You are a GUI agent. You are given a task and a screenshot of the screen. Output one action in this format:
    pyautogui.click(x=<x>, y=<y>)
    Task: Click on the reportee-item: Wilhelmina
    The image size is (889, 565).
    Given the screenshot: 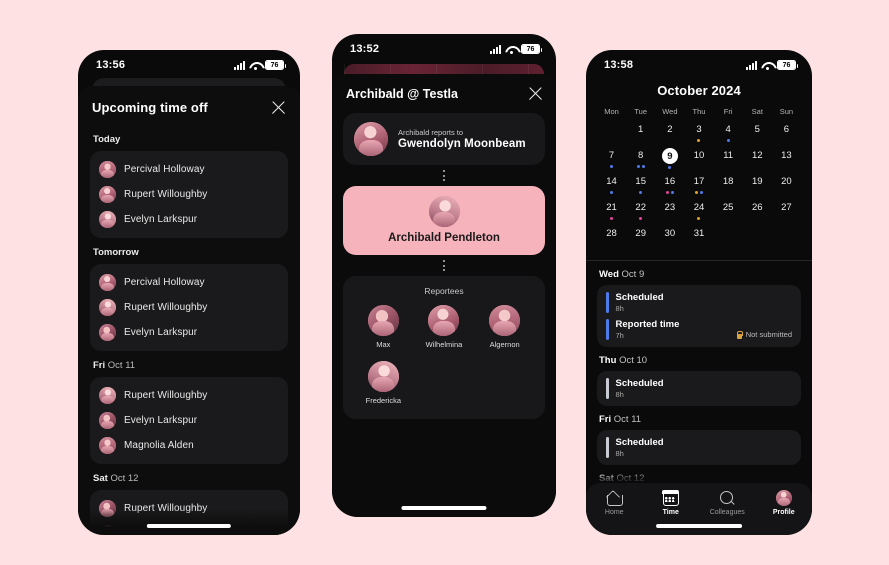 What is the action you would take?
    pyautogui.click(x=444, y=327)
    